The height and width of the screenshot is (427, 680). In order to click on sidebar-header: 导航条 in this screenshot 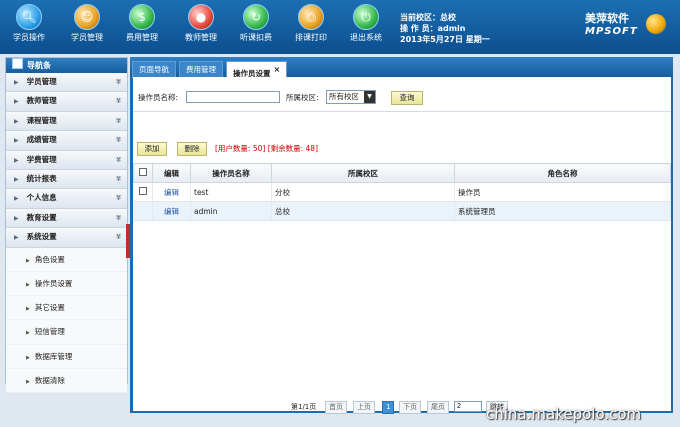, I will do `click(66, 65)`.